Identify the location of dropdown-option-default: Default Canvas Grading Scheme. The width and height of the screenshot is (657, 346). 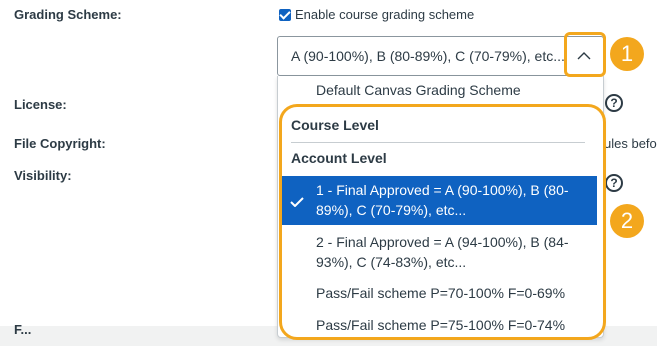
(418, 90).